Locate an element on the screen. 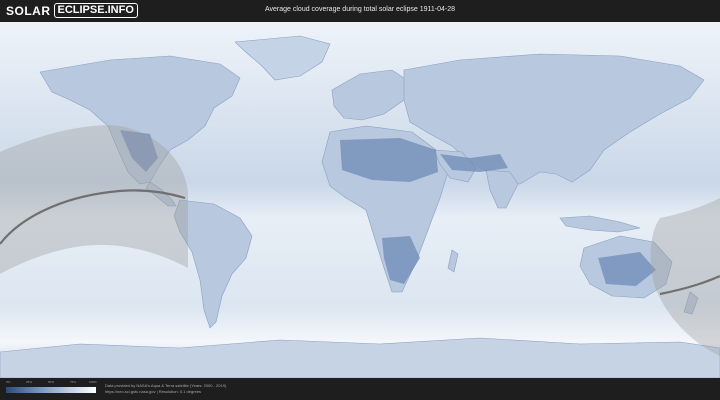 The image size is (720, 400). legend-tick-50: 50% is located at coordinates (51, 382).